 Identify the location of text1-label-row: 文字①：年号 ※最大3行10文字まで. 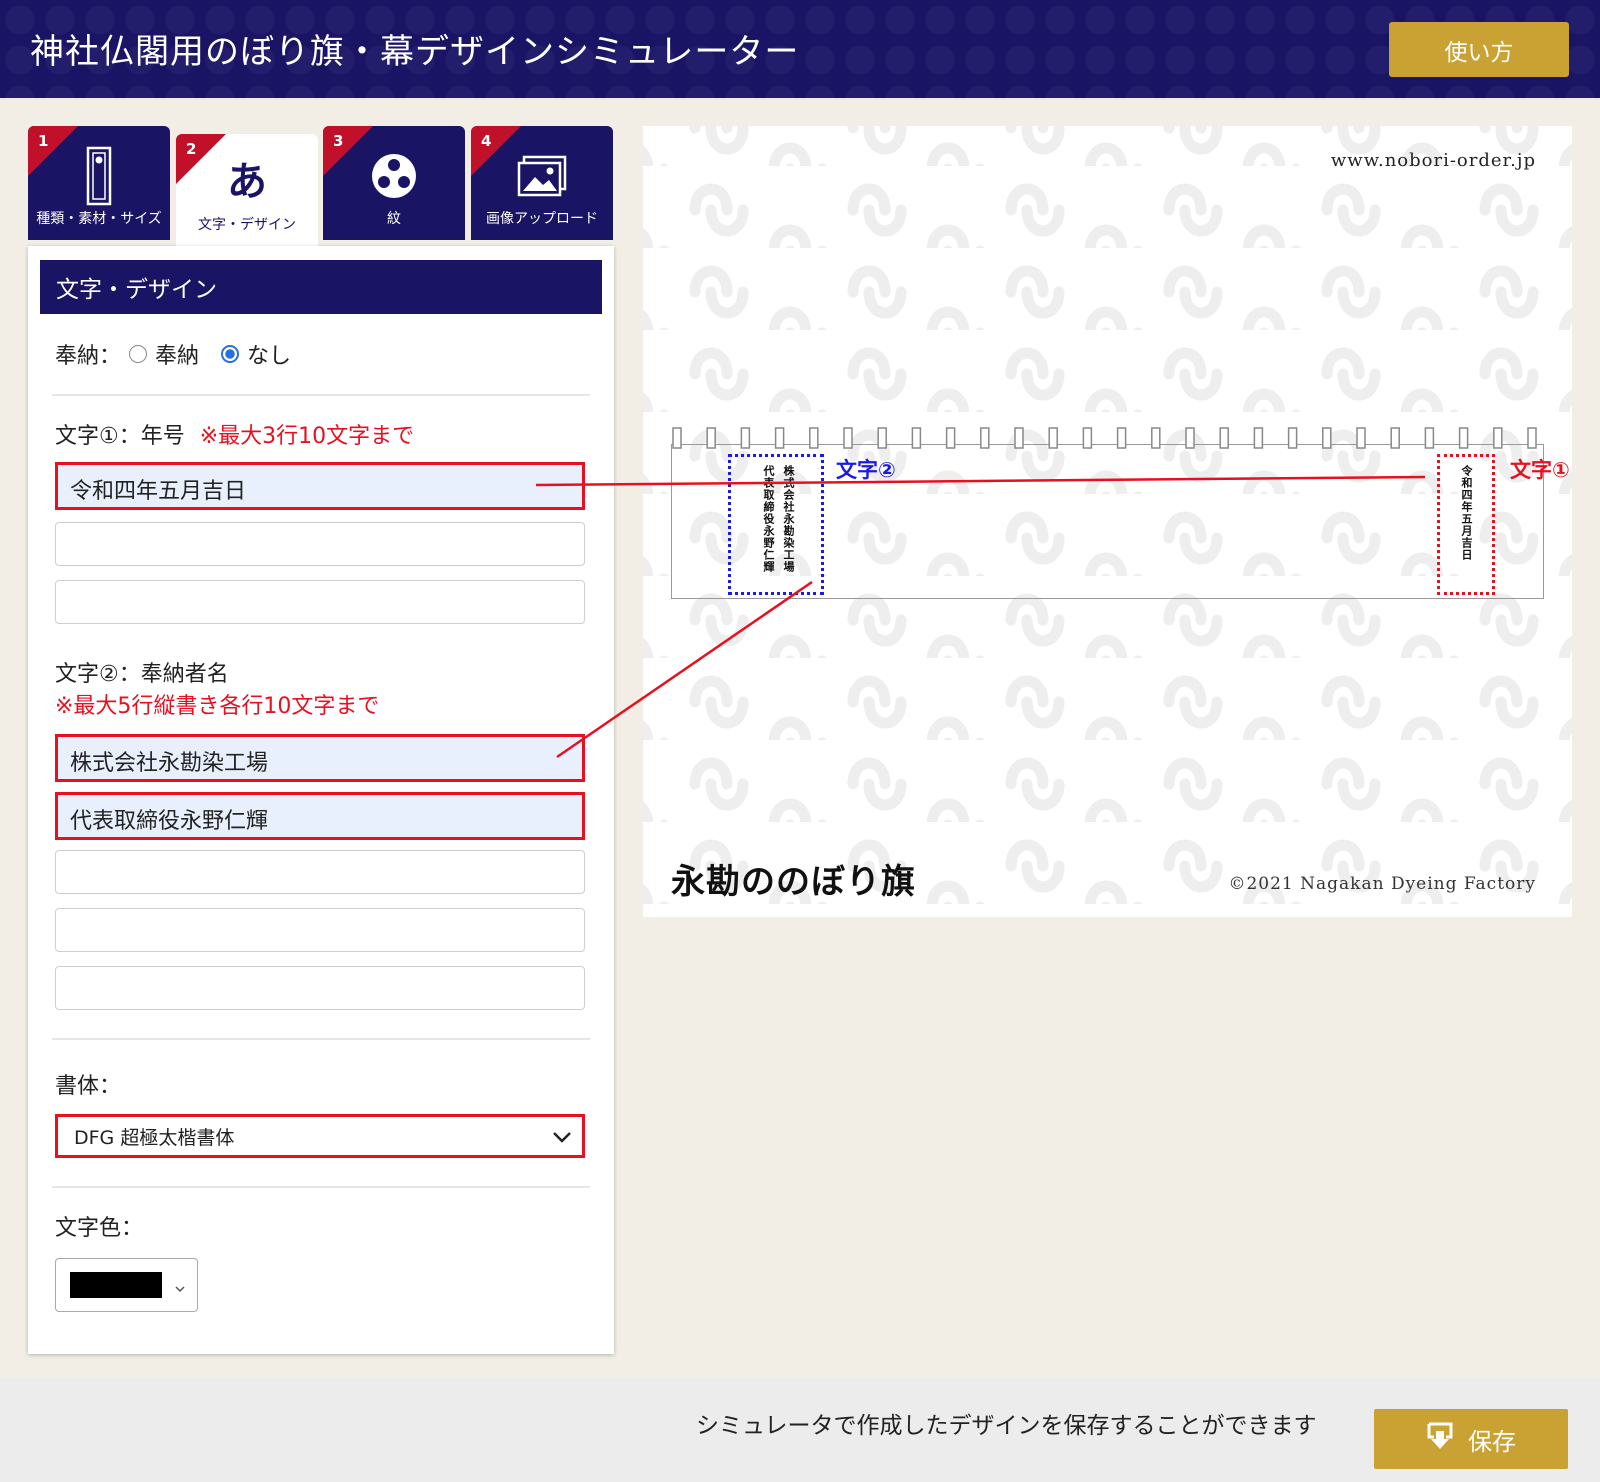
(234, 434).